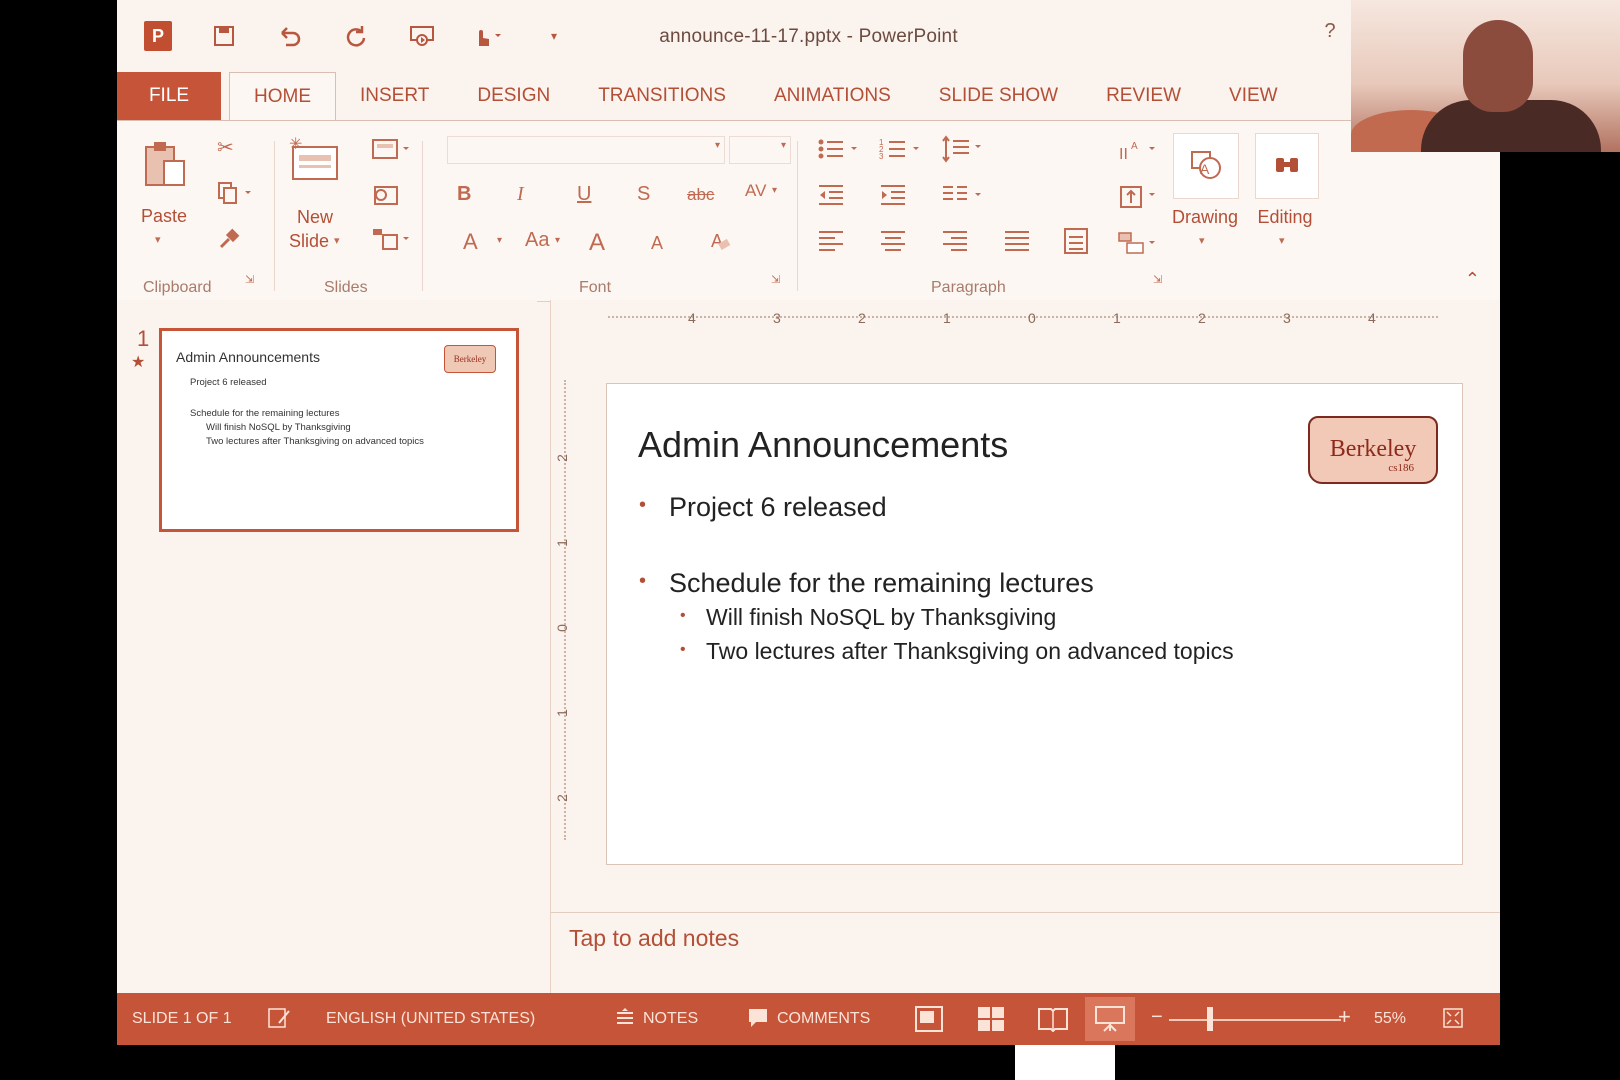 The width and height of the screenshot is (1620, 1080). I want to click on drawing-icon: A, so click(1206, 166).